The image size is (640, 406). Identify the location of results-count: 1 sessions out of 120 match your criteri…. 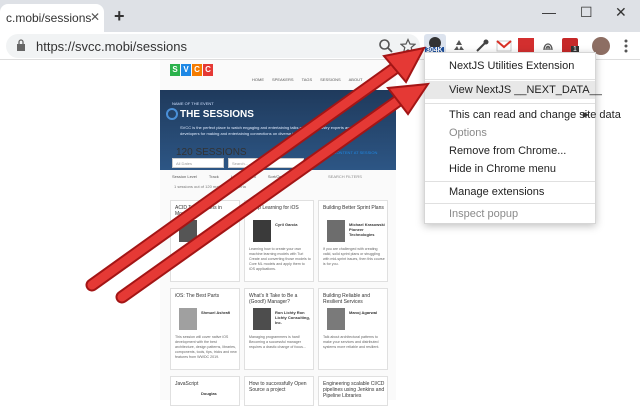
(210, 186).